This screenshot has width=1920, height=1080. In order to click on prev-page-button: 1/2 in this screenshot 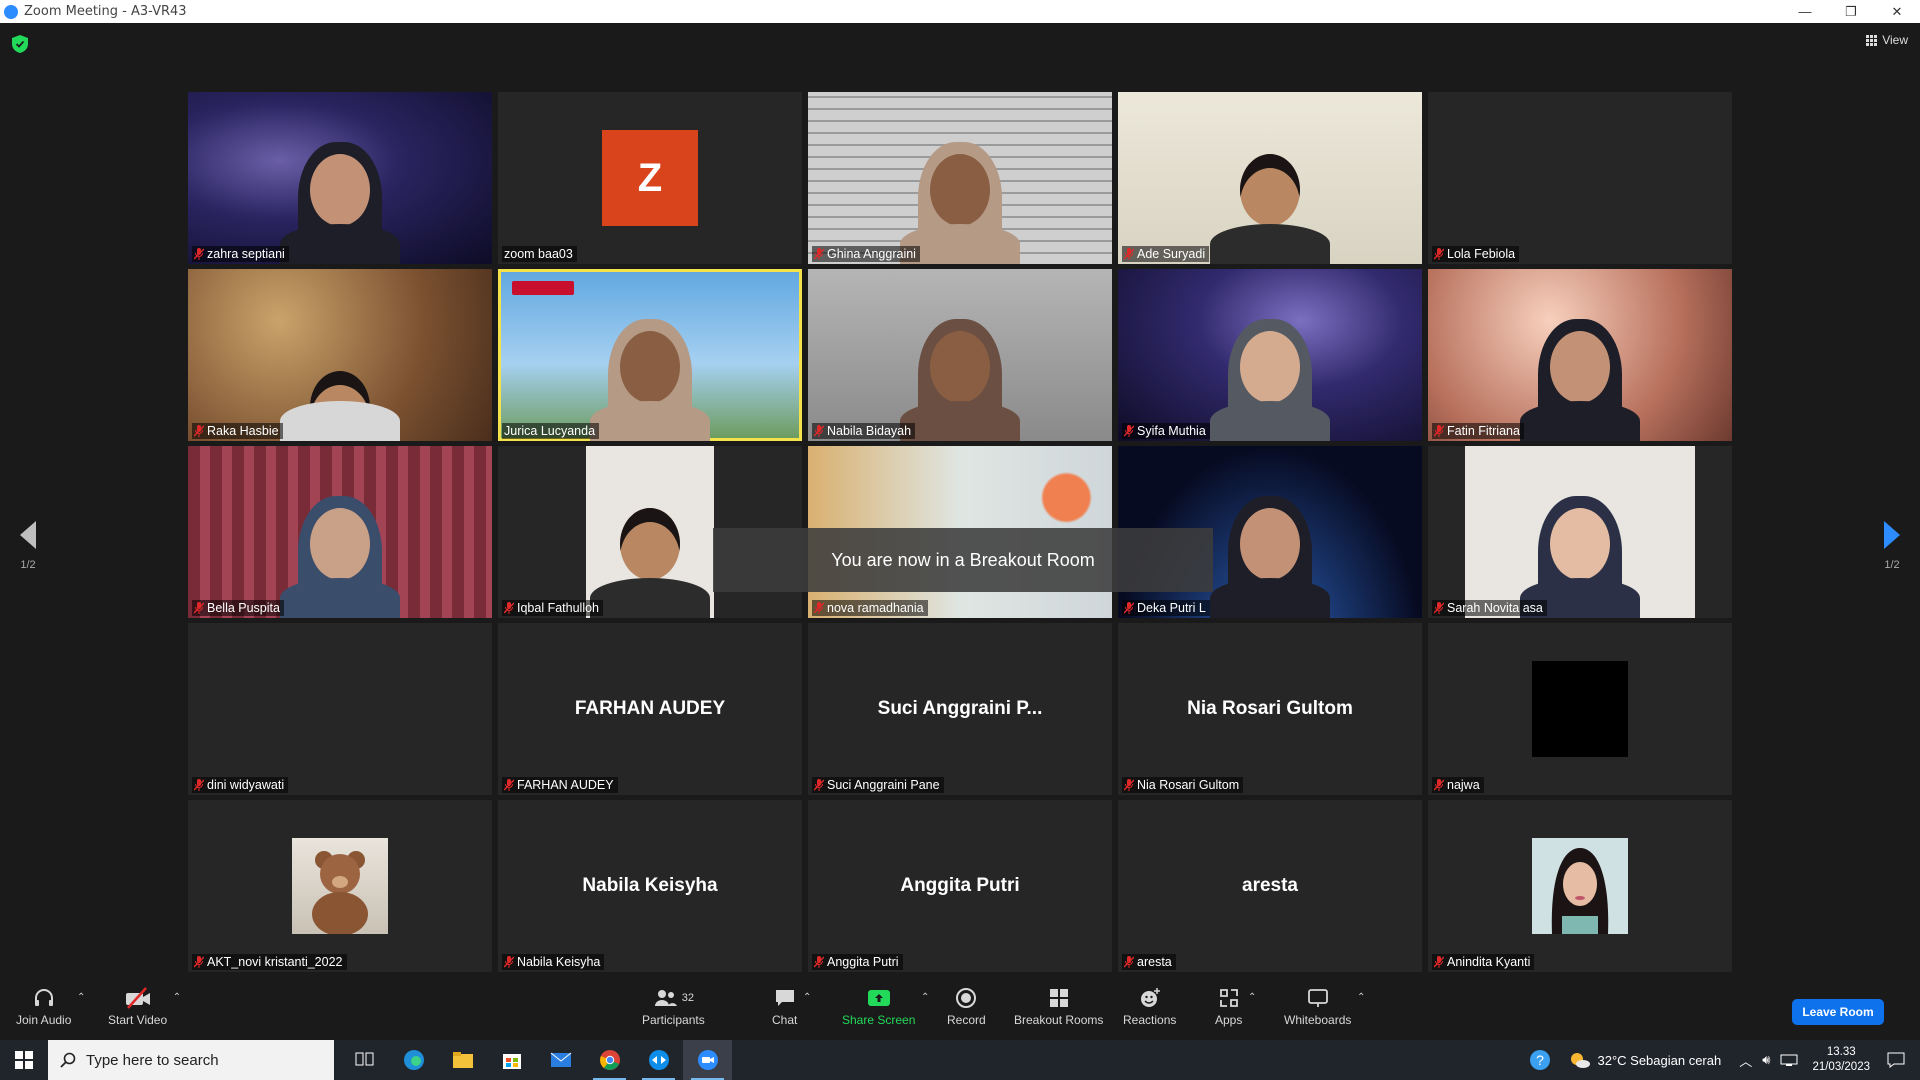, I will do `click(28, 546)`.